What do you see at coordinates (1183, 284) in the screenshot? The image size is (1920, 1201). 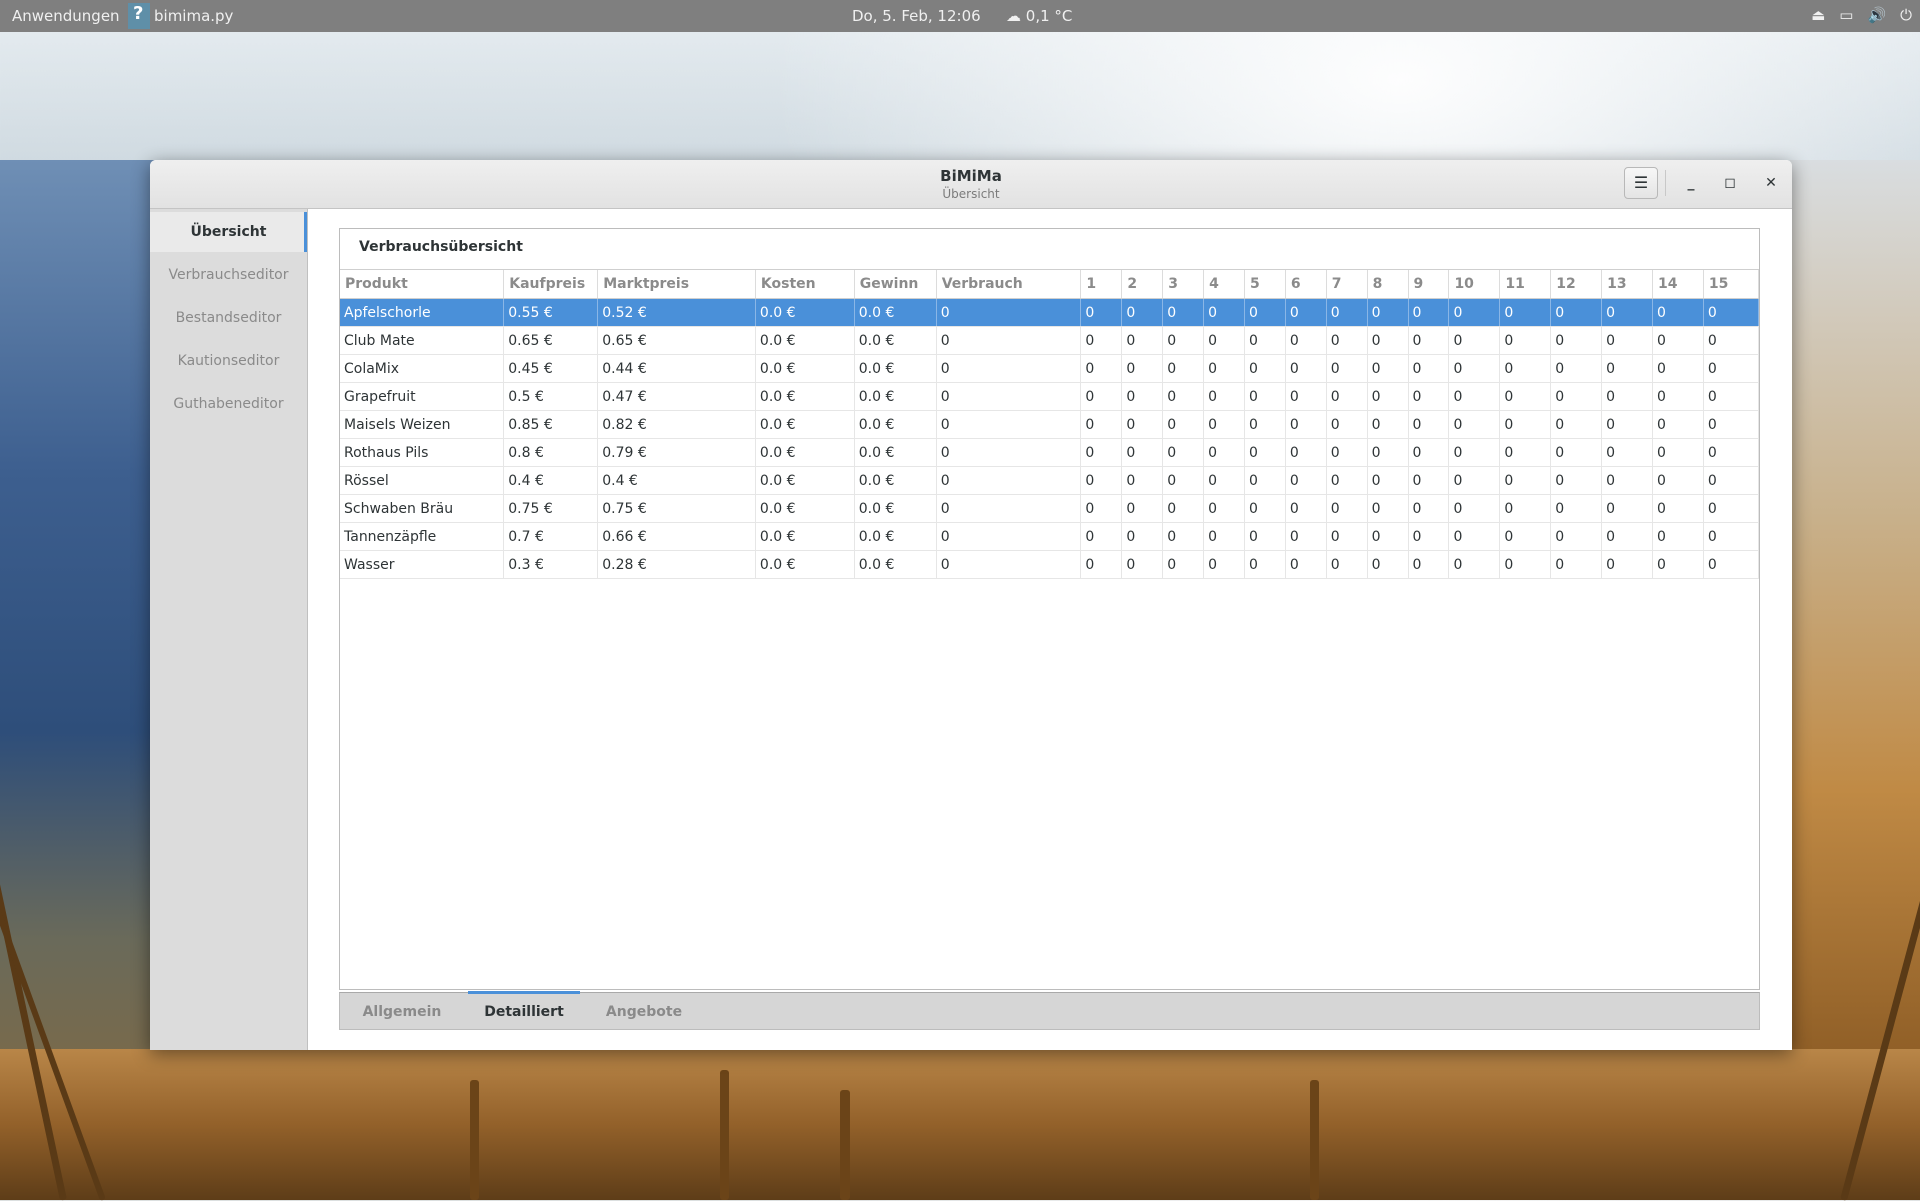 I see `column-header: 3` at bounding box center [1183, 284].